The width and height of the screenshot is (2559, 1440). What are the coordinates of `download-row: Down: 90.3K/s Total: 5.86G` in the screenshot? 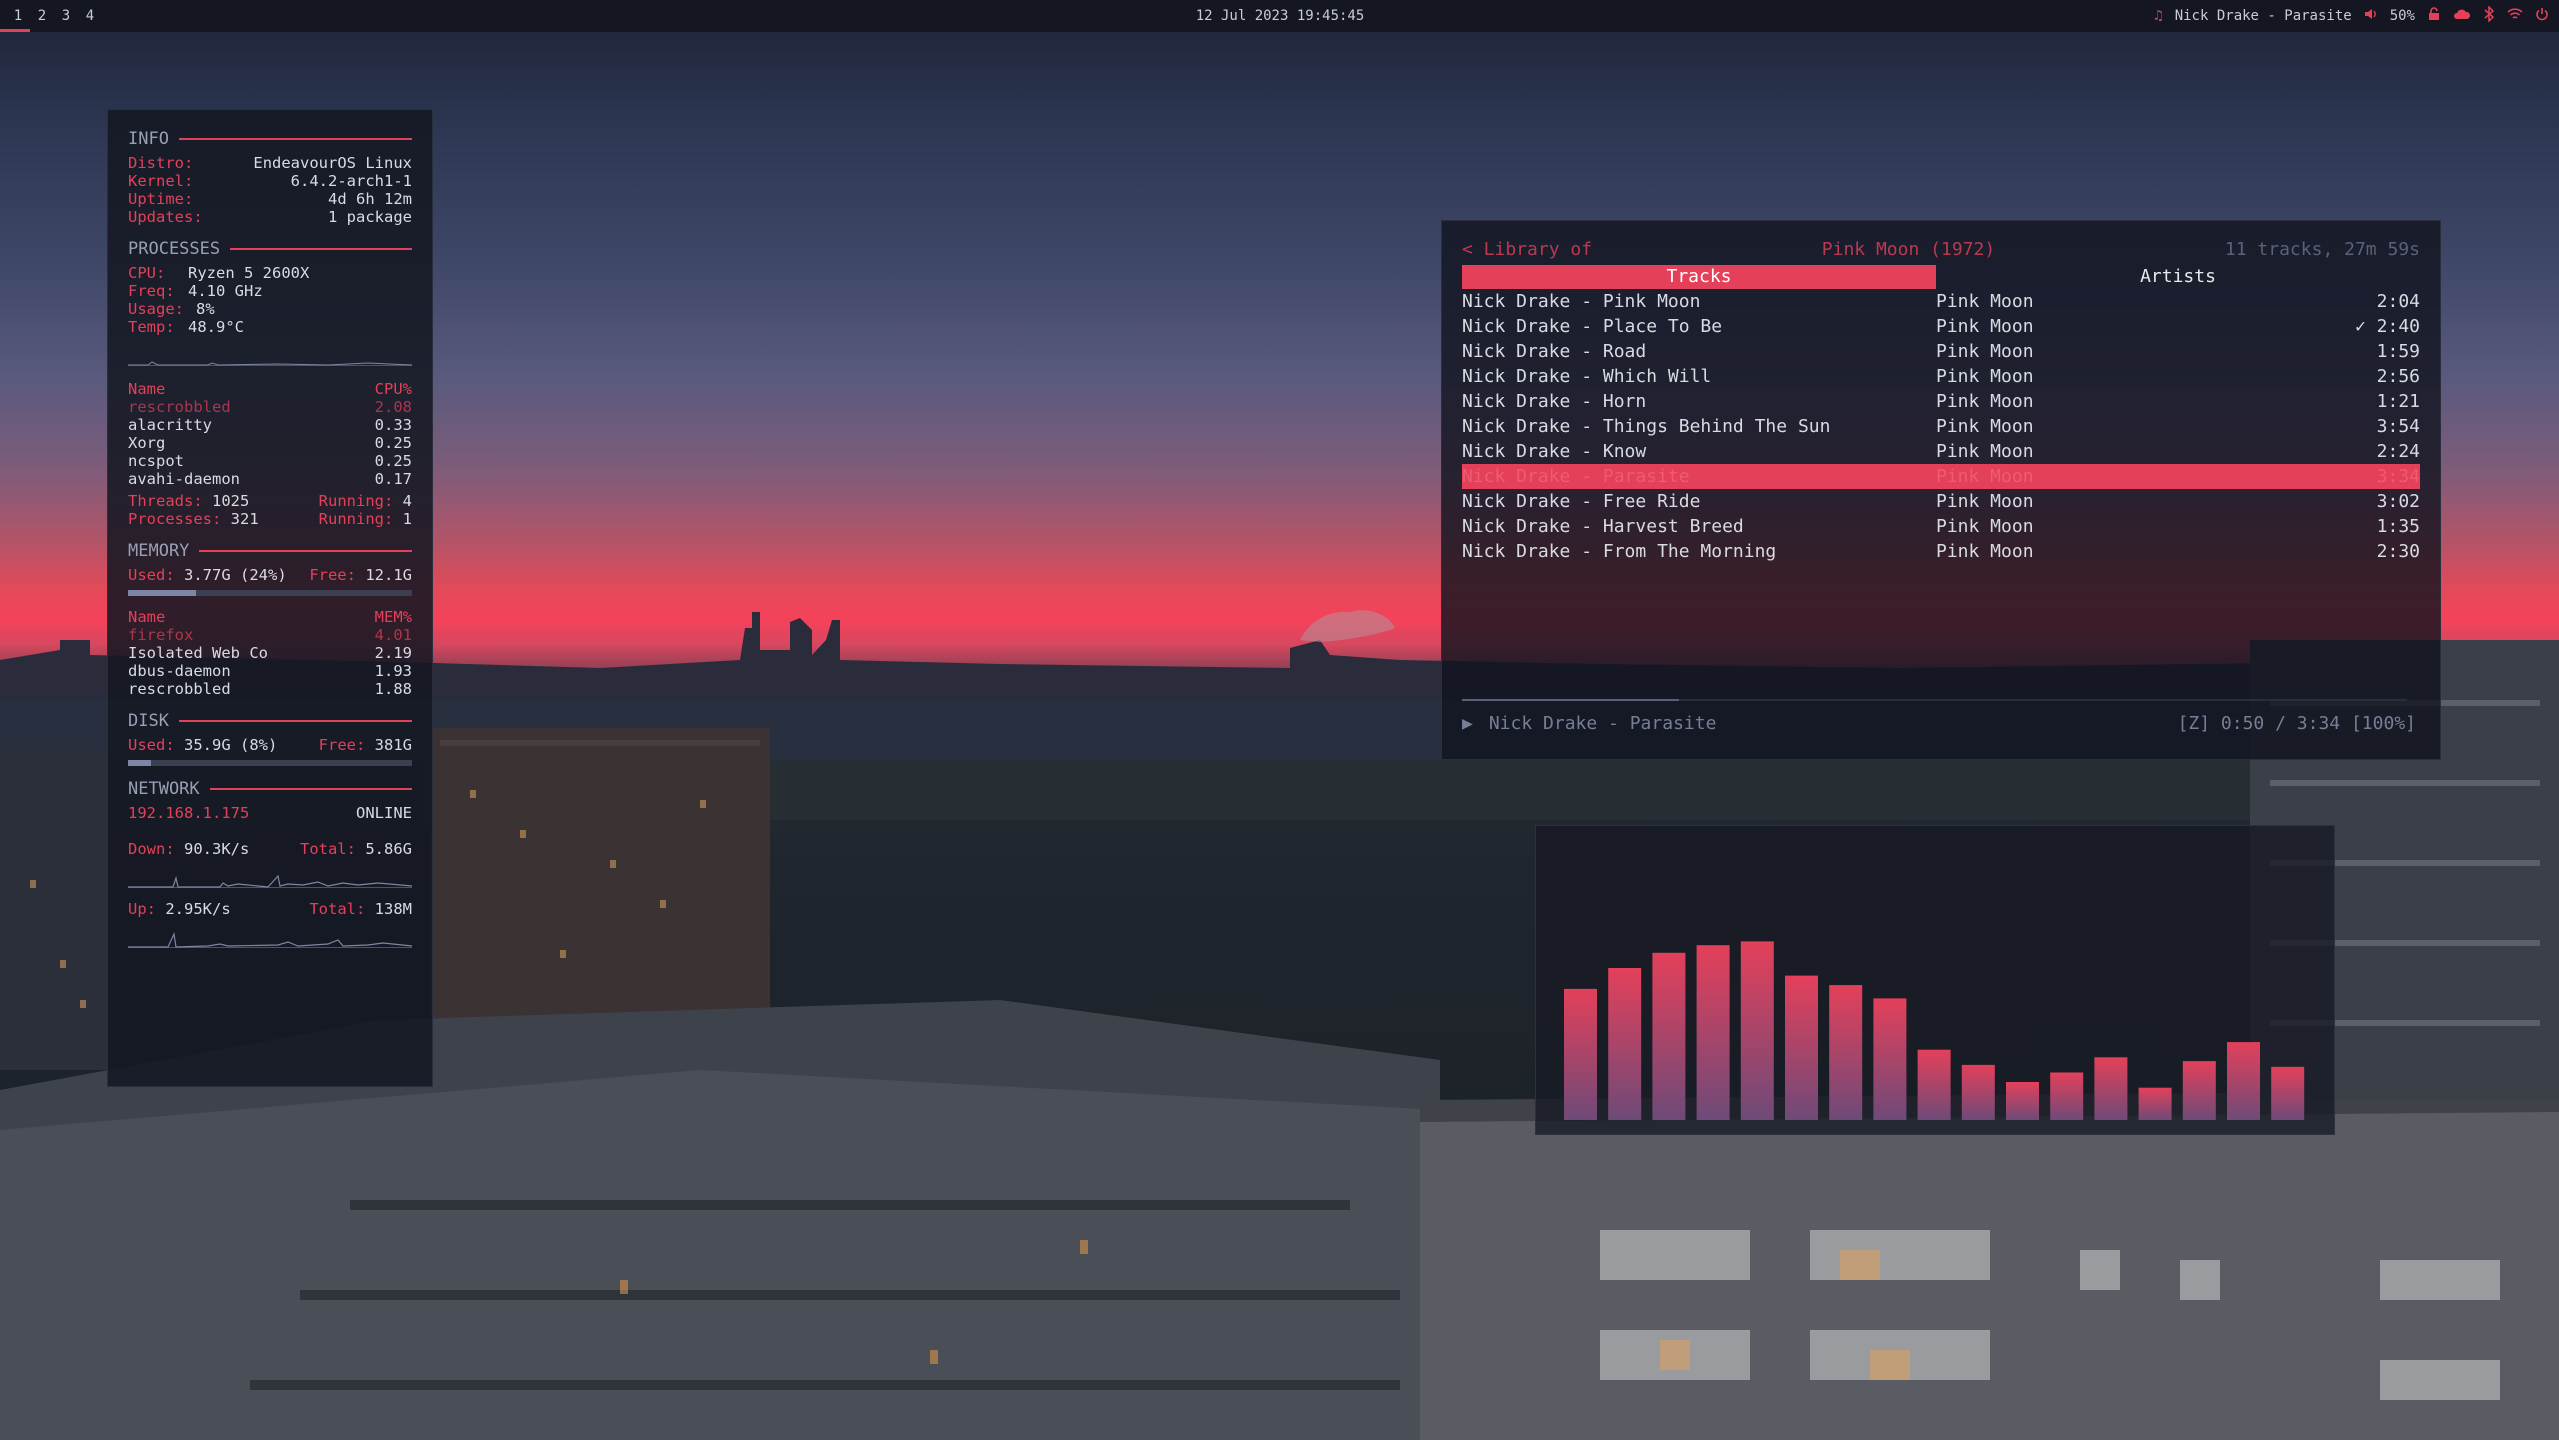 It's located at (270, 849).